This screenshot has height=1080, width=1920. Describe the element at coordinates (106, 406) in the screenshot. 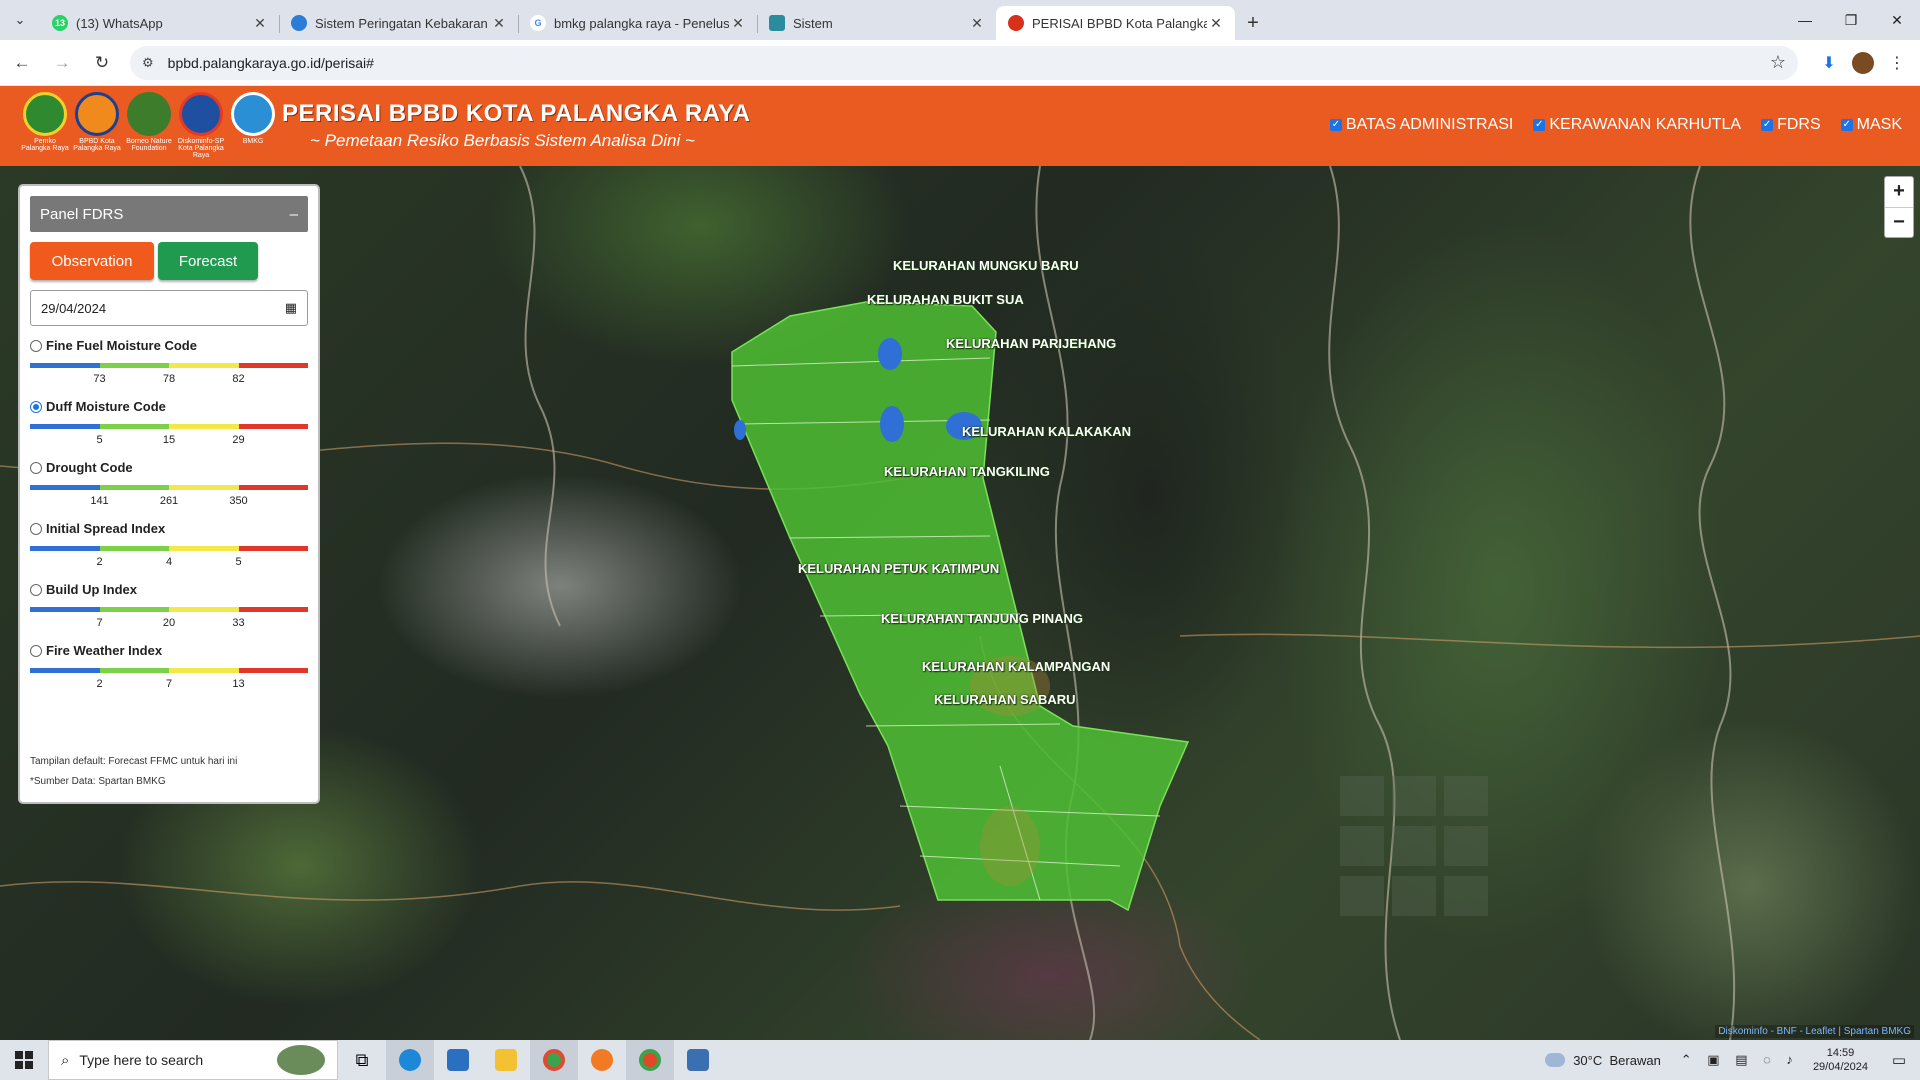

I see `index-name: Duff Moisture Code` at that location.